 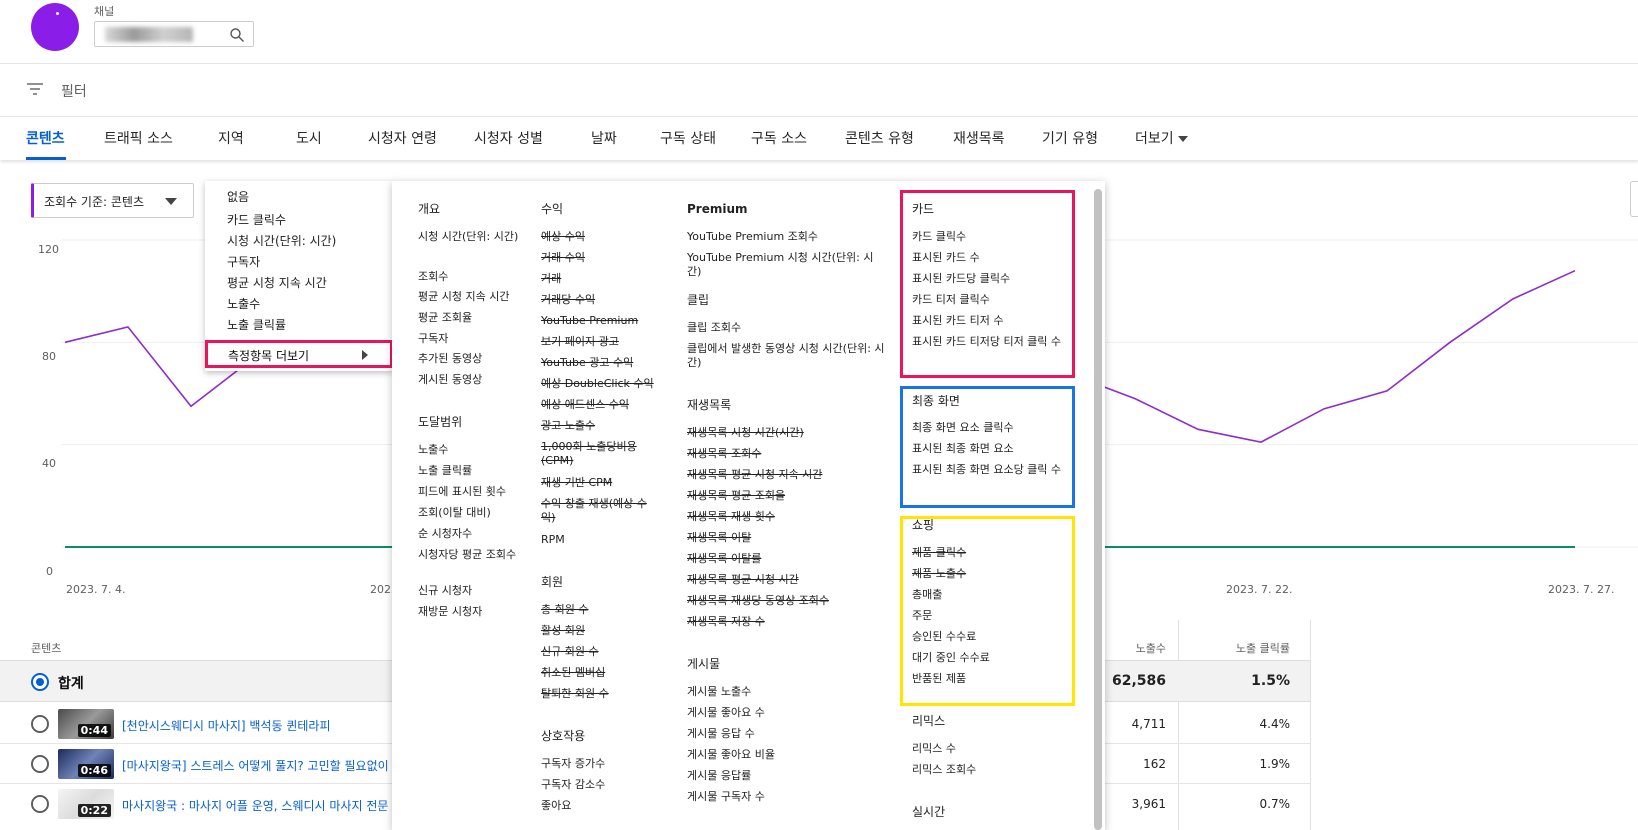 What do you see at coordinates (1070, 138) in the screenshot?
I see `tab-device-type: 기기 유형` at bounding box center [1070, 138].